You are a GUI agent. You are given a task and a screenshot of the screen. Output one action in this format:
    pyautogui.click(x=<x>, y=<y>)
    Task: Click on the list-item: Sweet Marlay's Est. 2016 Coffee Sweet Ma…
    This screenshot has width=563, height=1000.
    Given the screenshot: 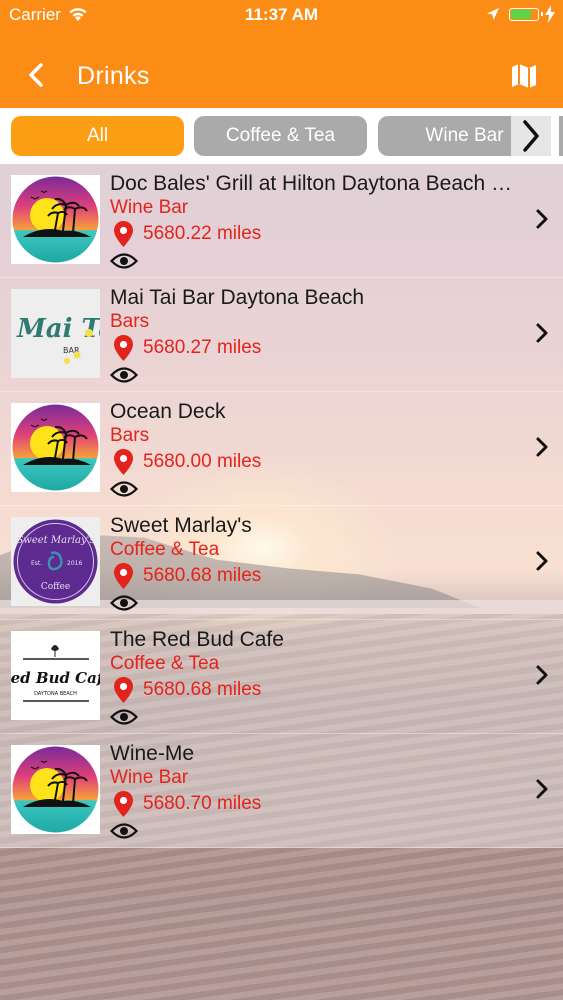 What is the action you would take?
    pyautogui.click(x=281, y=563)
    